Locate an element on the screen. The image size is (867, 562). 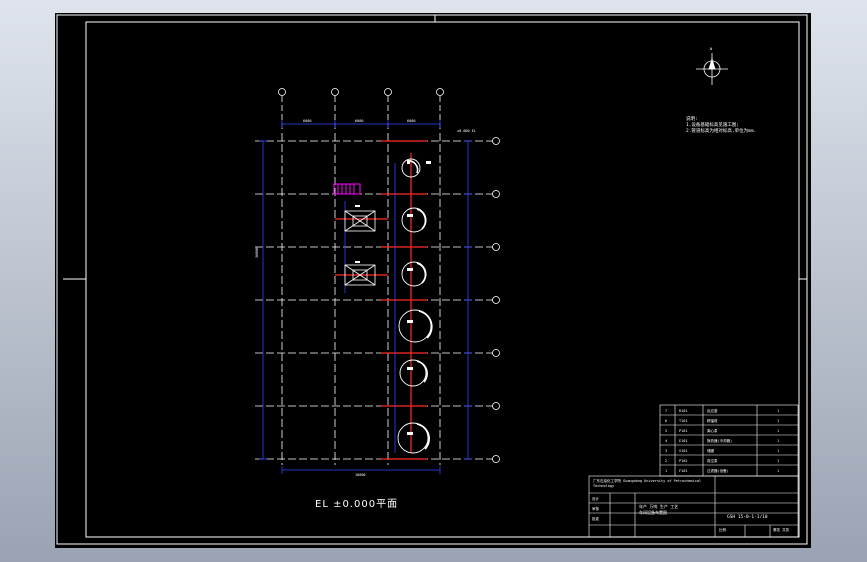
role-labels: 设计 审核 批准 is located at coordinates (595, 509).